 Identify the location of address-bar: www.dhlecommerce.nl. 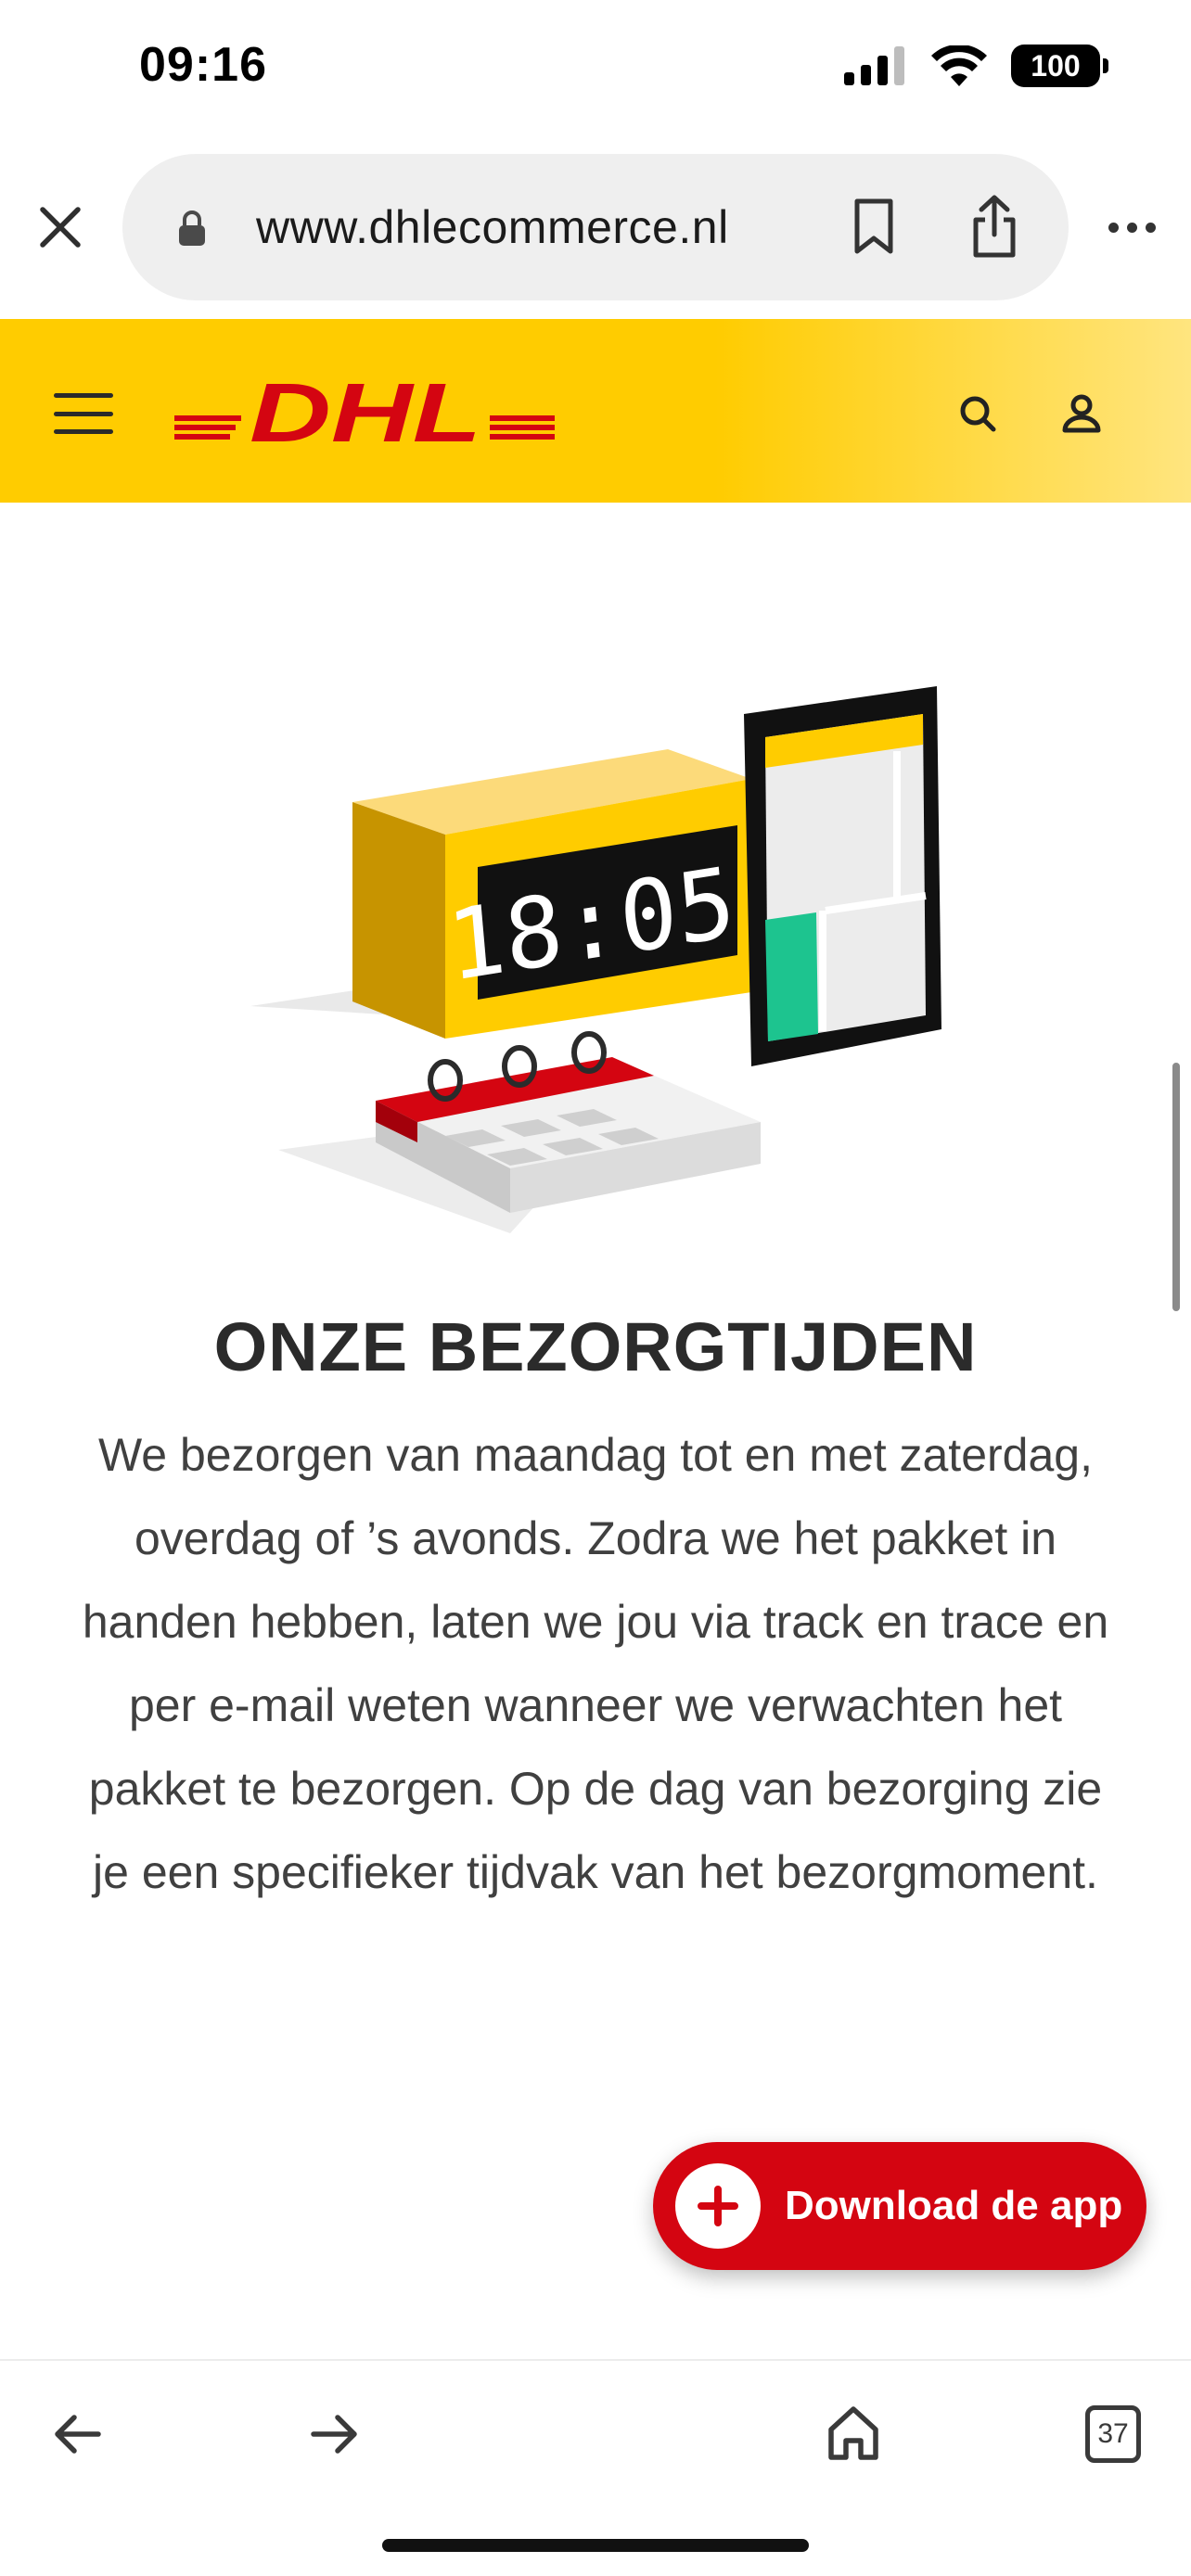
(595, 227).